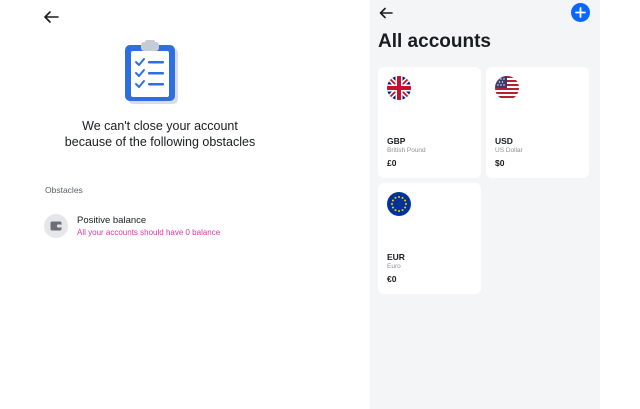 The width and height of the screenshot is (640, 409). Describe the element at coordinates (399, 204) in the screenshot. I see `eu-flag-icon` at that location.